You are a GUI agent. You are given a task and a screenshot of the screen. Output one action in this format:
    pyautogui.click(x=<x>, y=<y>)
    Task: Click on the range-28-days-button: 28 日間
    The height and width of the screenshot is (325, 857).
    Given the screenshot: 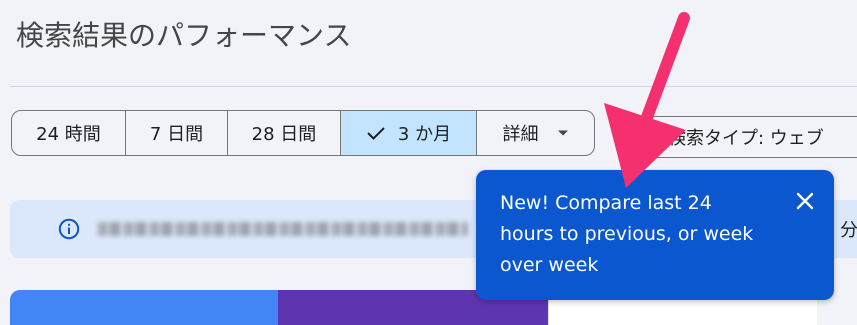 What is the action you would take?
    pyautogui.click(x=284, y=133)
    